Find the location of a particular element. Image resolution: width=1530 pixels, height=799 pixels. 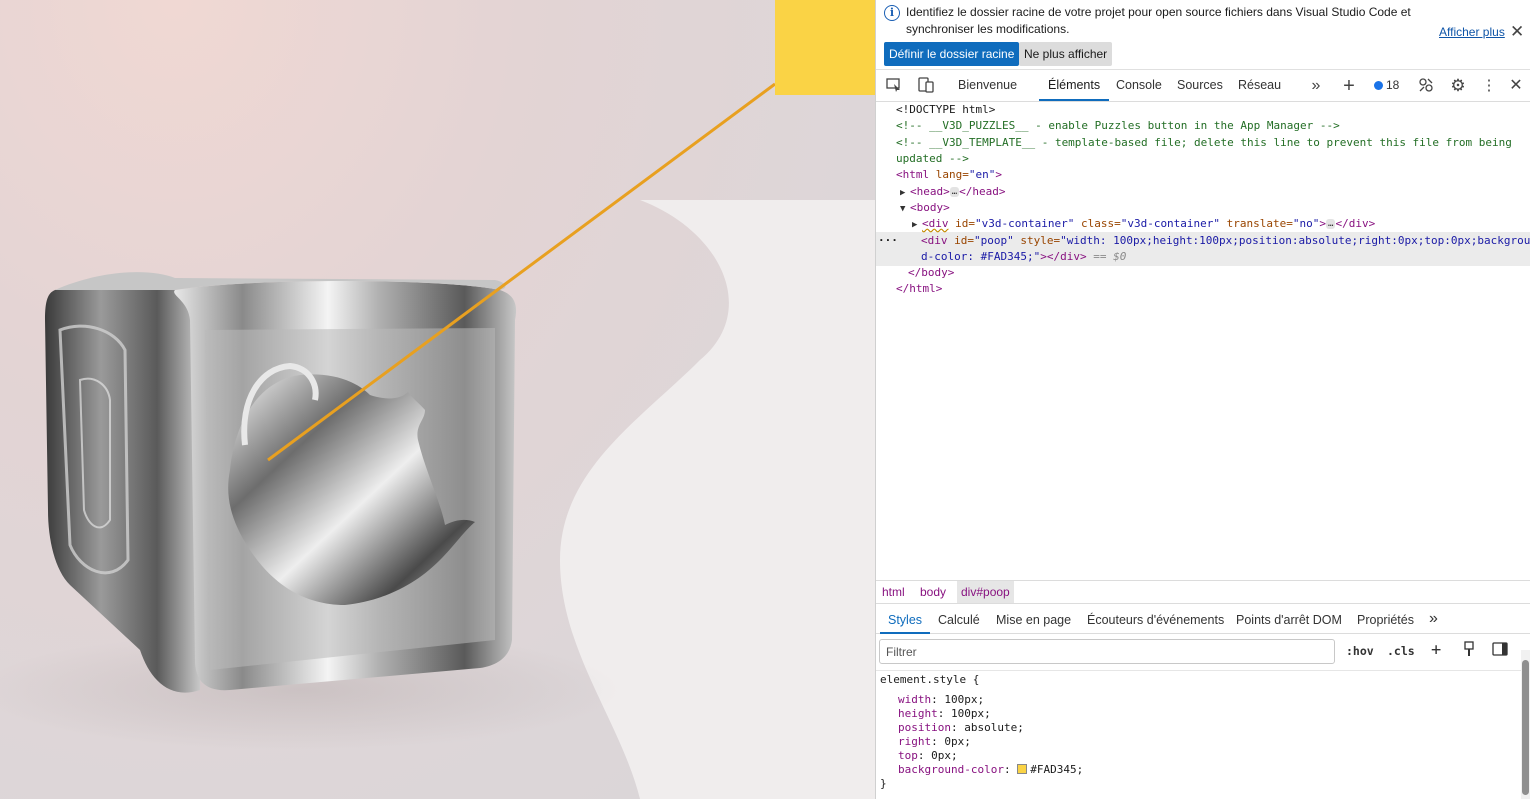

more-tabs-icon: » is located at coordinates (1316, 86).